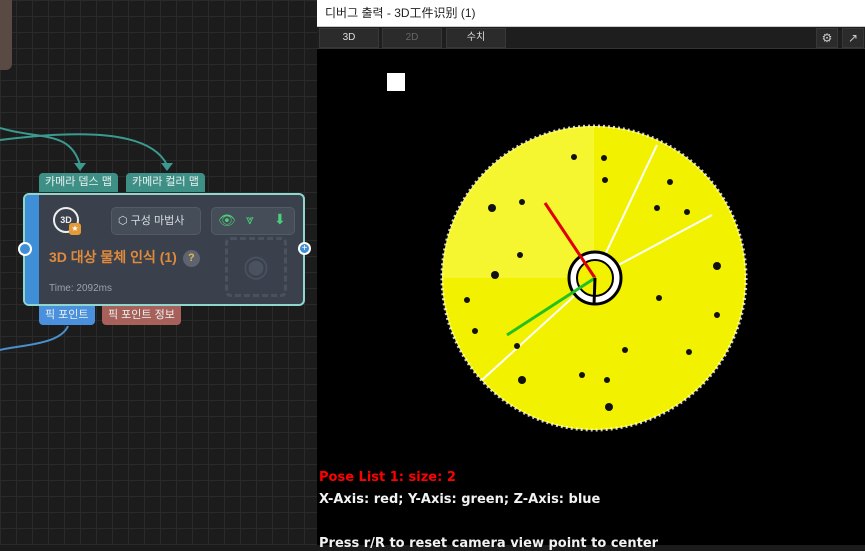 The width and height of the screenshot is (865, 551). Describe the element at coordinates (141, 315) in the screenshot. I see `output-port-pick-info: 픽 포인트 정보` at that location.